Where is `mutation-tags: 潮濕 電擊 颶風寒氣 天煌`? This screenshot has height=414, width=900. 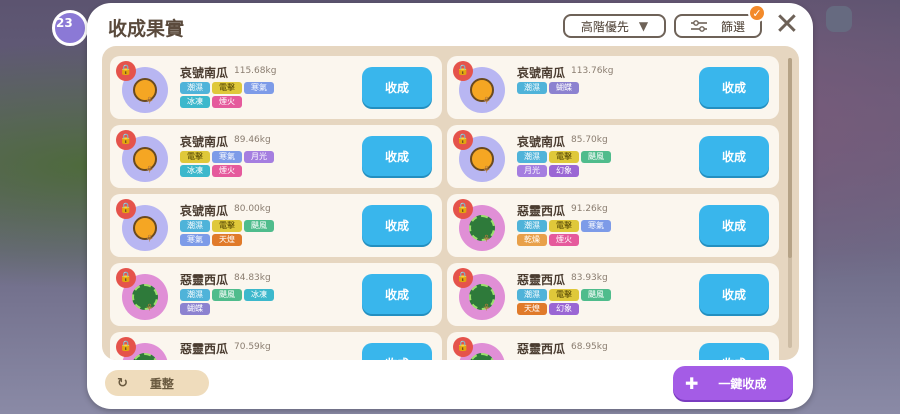
mutation-tags: 潮濕 電擊 颶風寒氣 天煌 is located at coordinates (230, 233).